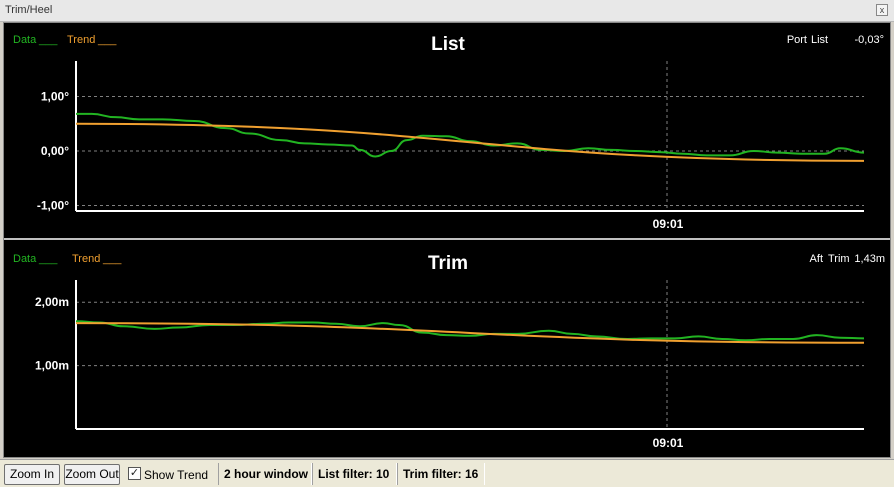 Image resolution: width=894 pixels, height=487 pixels. What do you see at coordinates (176, 475) in the screenshot?
I see `show-trend-label: Show Trend` at bounding box center [176, 475].